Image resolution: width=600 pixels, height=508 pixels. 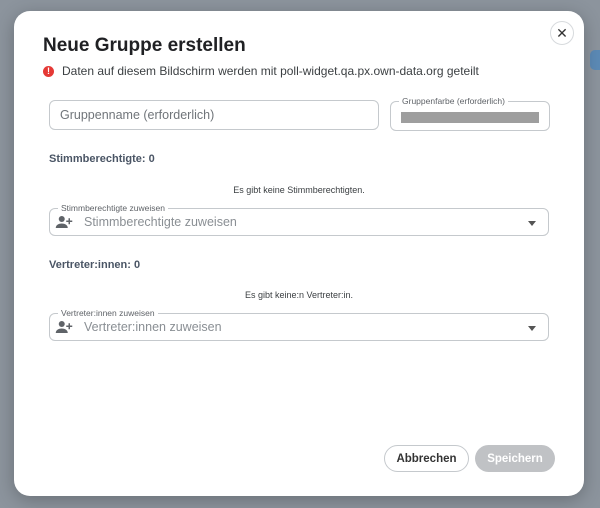 What do you see at coordinates (144, 45) in the screenshot?
I see `dialog-title: Neue Gruppe erstellen` at bounding box center [144, 45].